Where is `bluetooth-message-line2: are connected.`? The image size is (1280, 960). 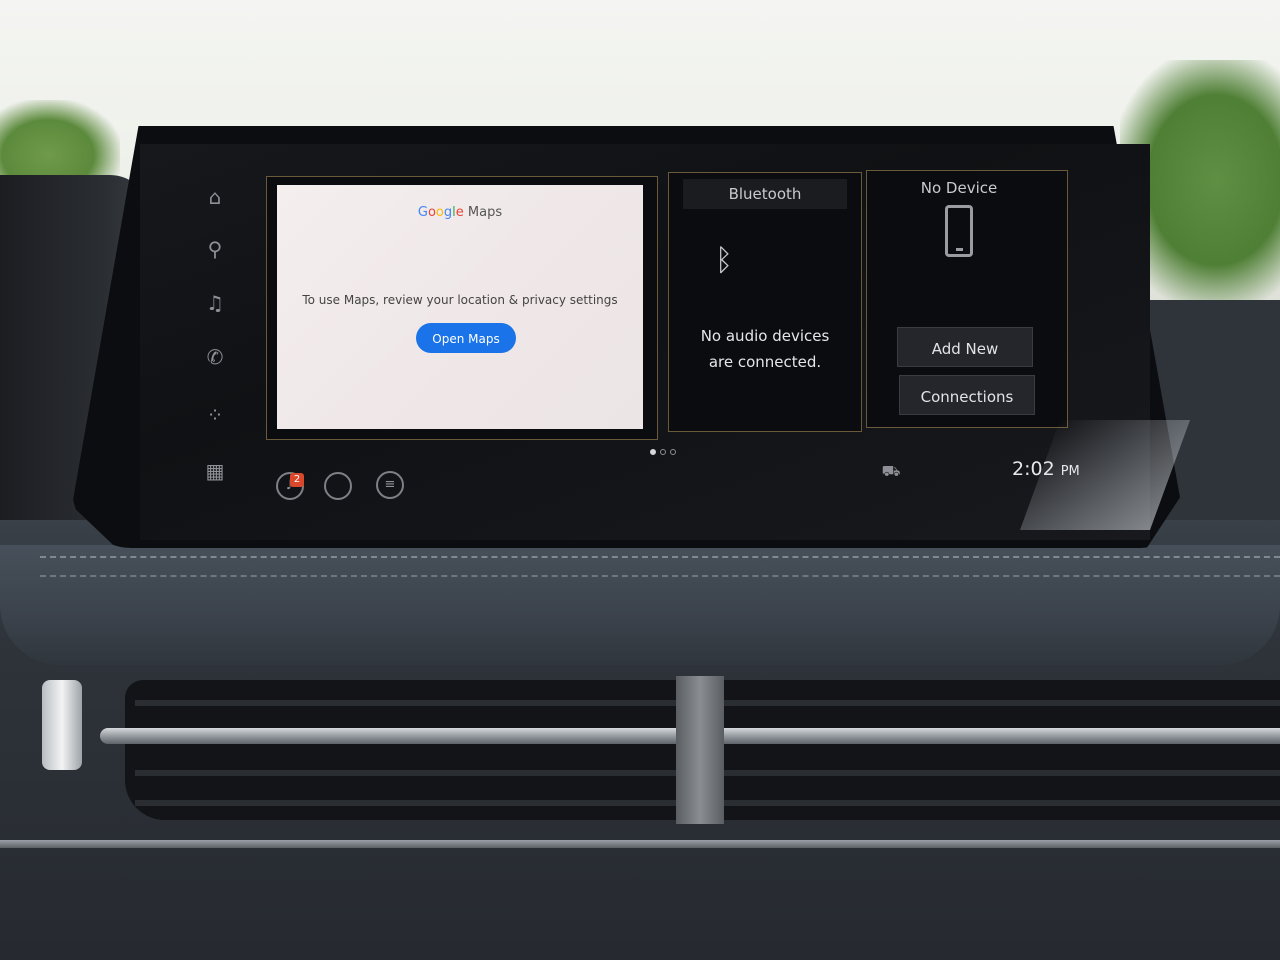 bluetooth-message-line2: are connected. is located at coordinates (765, 362).